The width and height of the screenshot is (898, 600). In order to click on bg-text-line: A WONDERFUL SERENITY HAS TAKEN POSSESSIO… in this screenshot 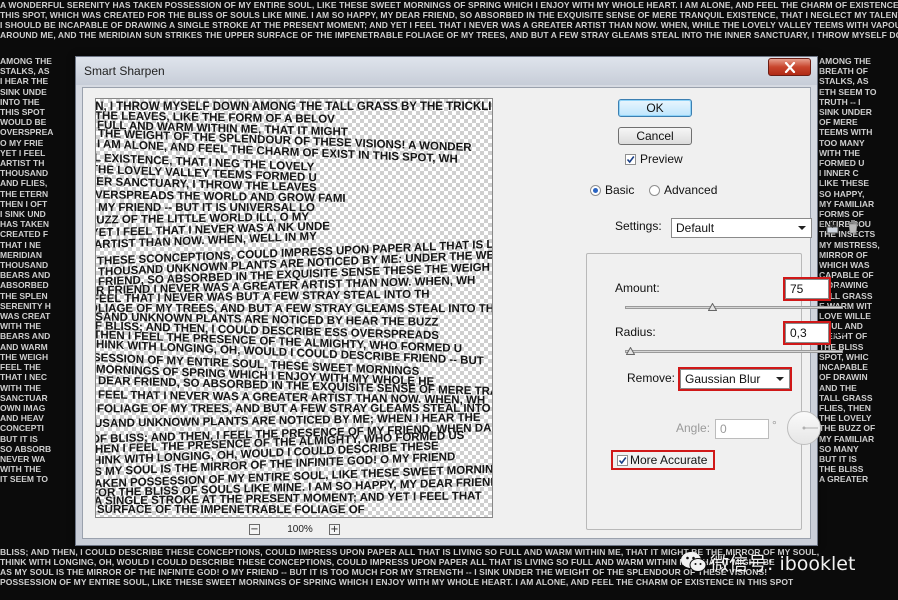, I will do `click(449, 5)`.